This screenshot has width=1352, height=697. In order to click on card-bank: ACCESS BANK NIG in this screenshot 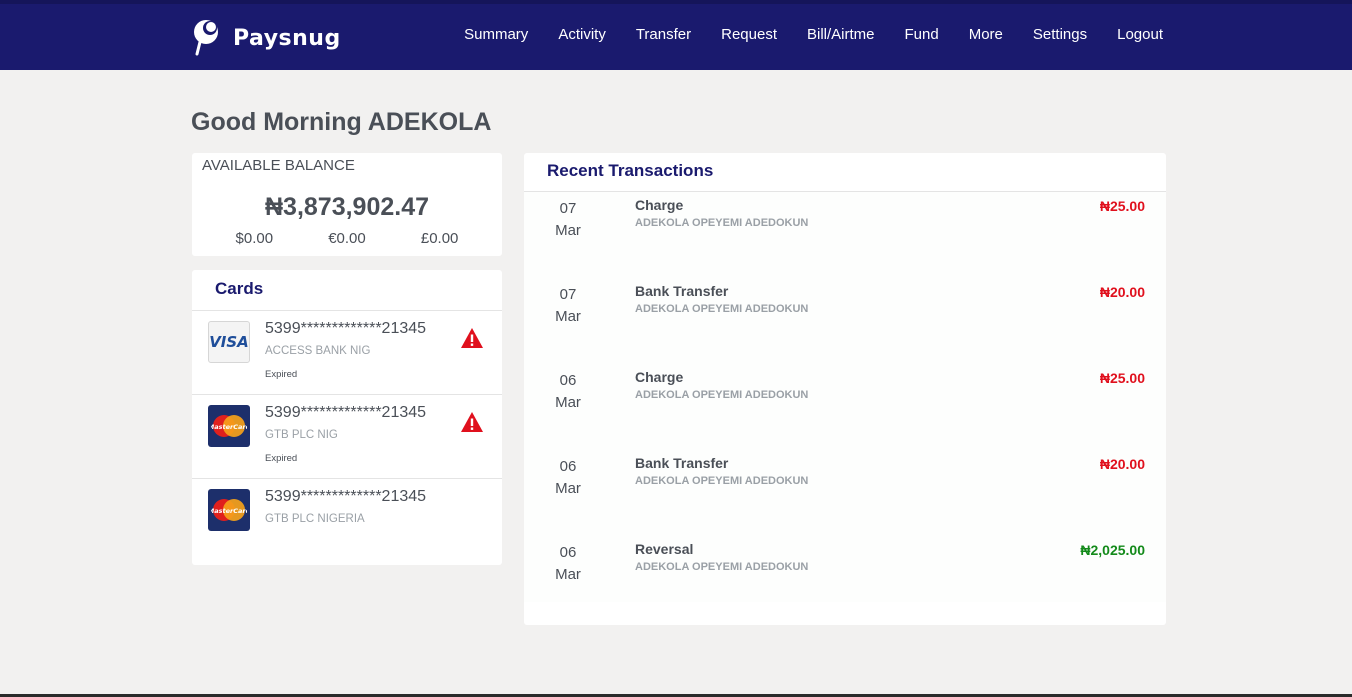, I will do `click(318, 351)`.